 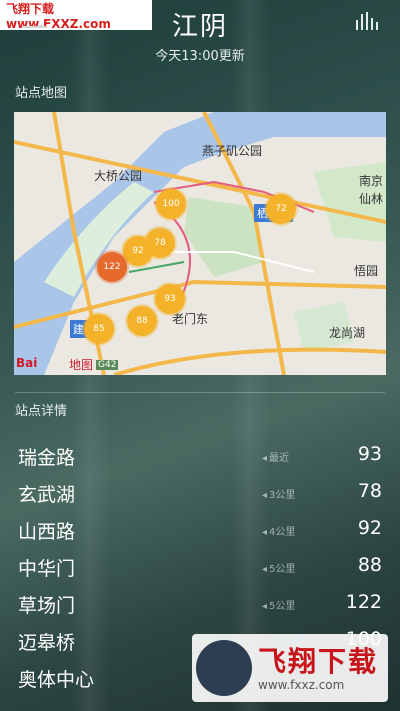 What do you see at coordinates (371, 181) in the screenshot?
I see `map-label: 南京` at bounding box center [371, 181].